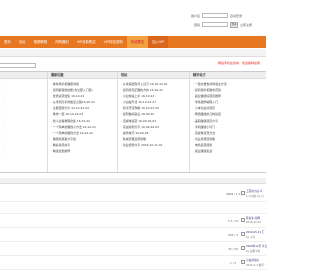  I want to click on login-button: 登录, so click(234, 24).